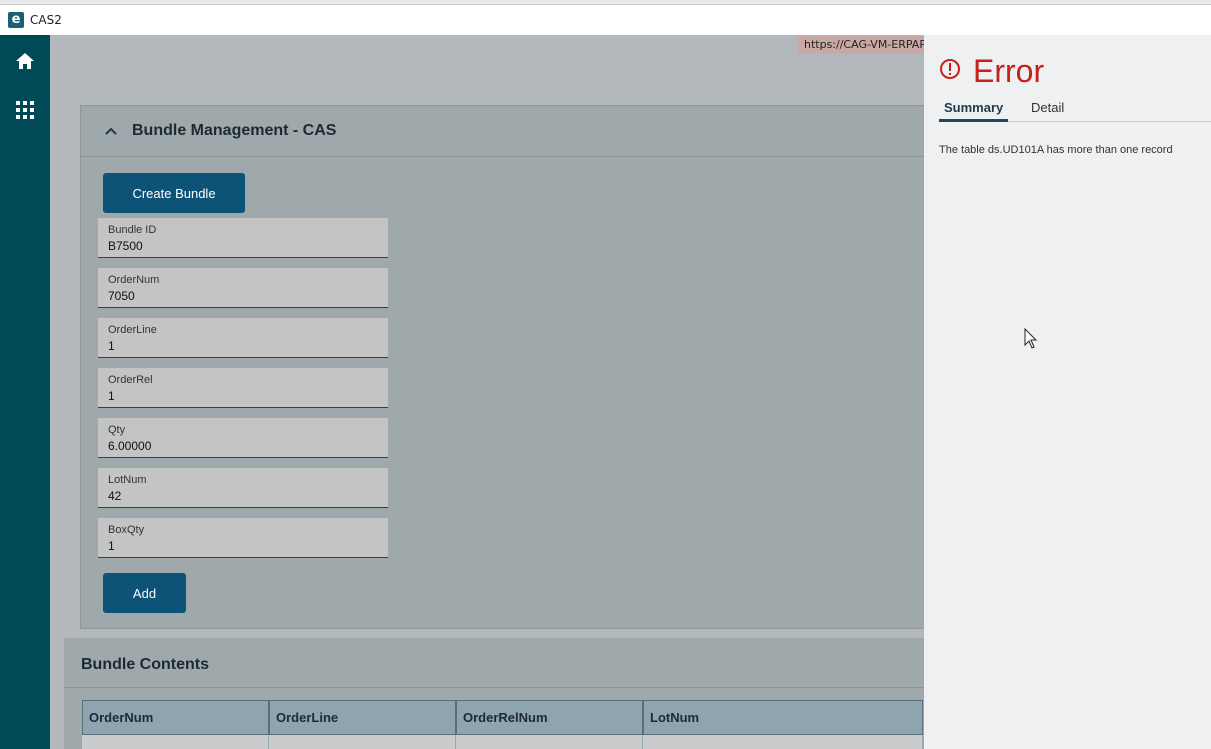  What do you see at coordinates (549, 717) in the screenshot?
I see `column-header-orderrelnum: OrderRelNum` at bounding box center [549, 717].